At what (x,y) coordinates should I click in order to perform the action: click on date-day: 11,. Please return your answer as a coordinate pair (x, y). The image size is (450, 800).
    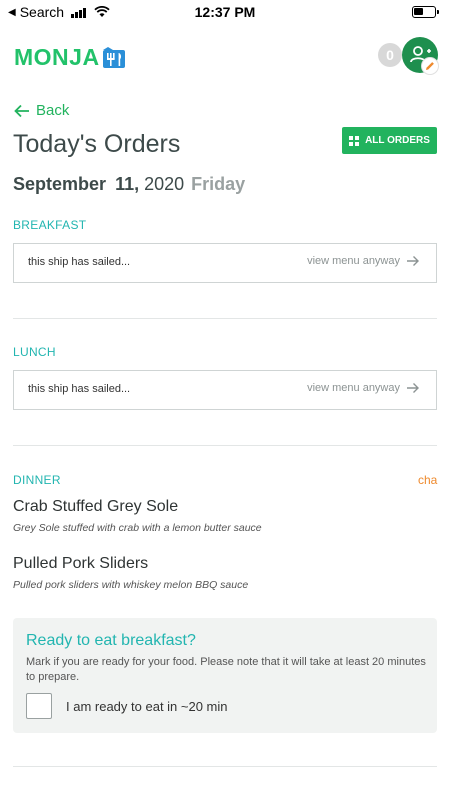
    Looking at the image, I should click on (127, 184).